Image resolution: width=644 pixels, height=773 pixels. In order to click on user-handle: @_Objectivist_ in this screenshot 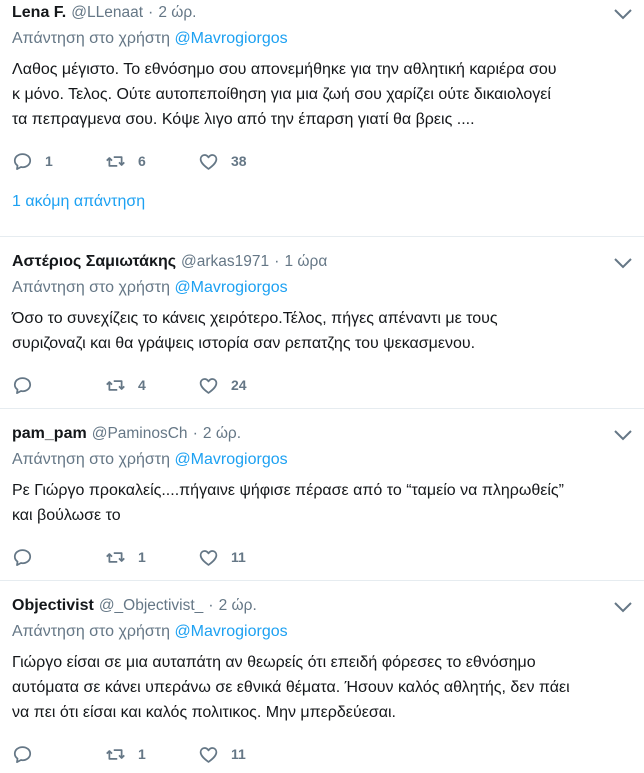, I will do `click(151, 606)`.